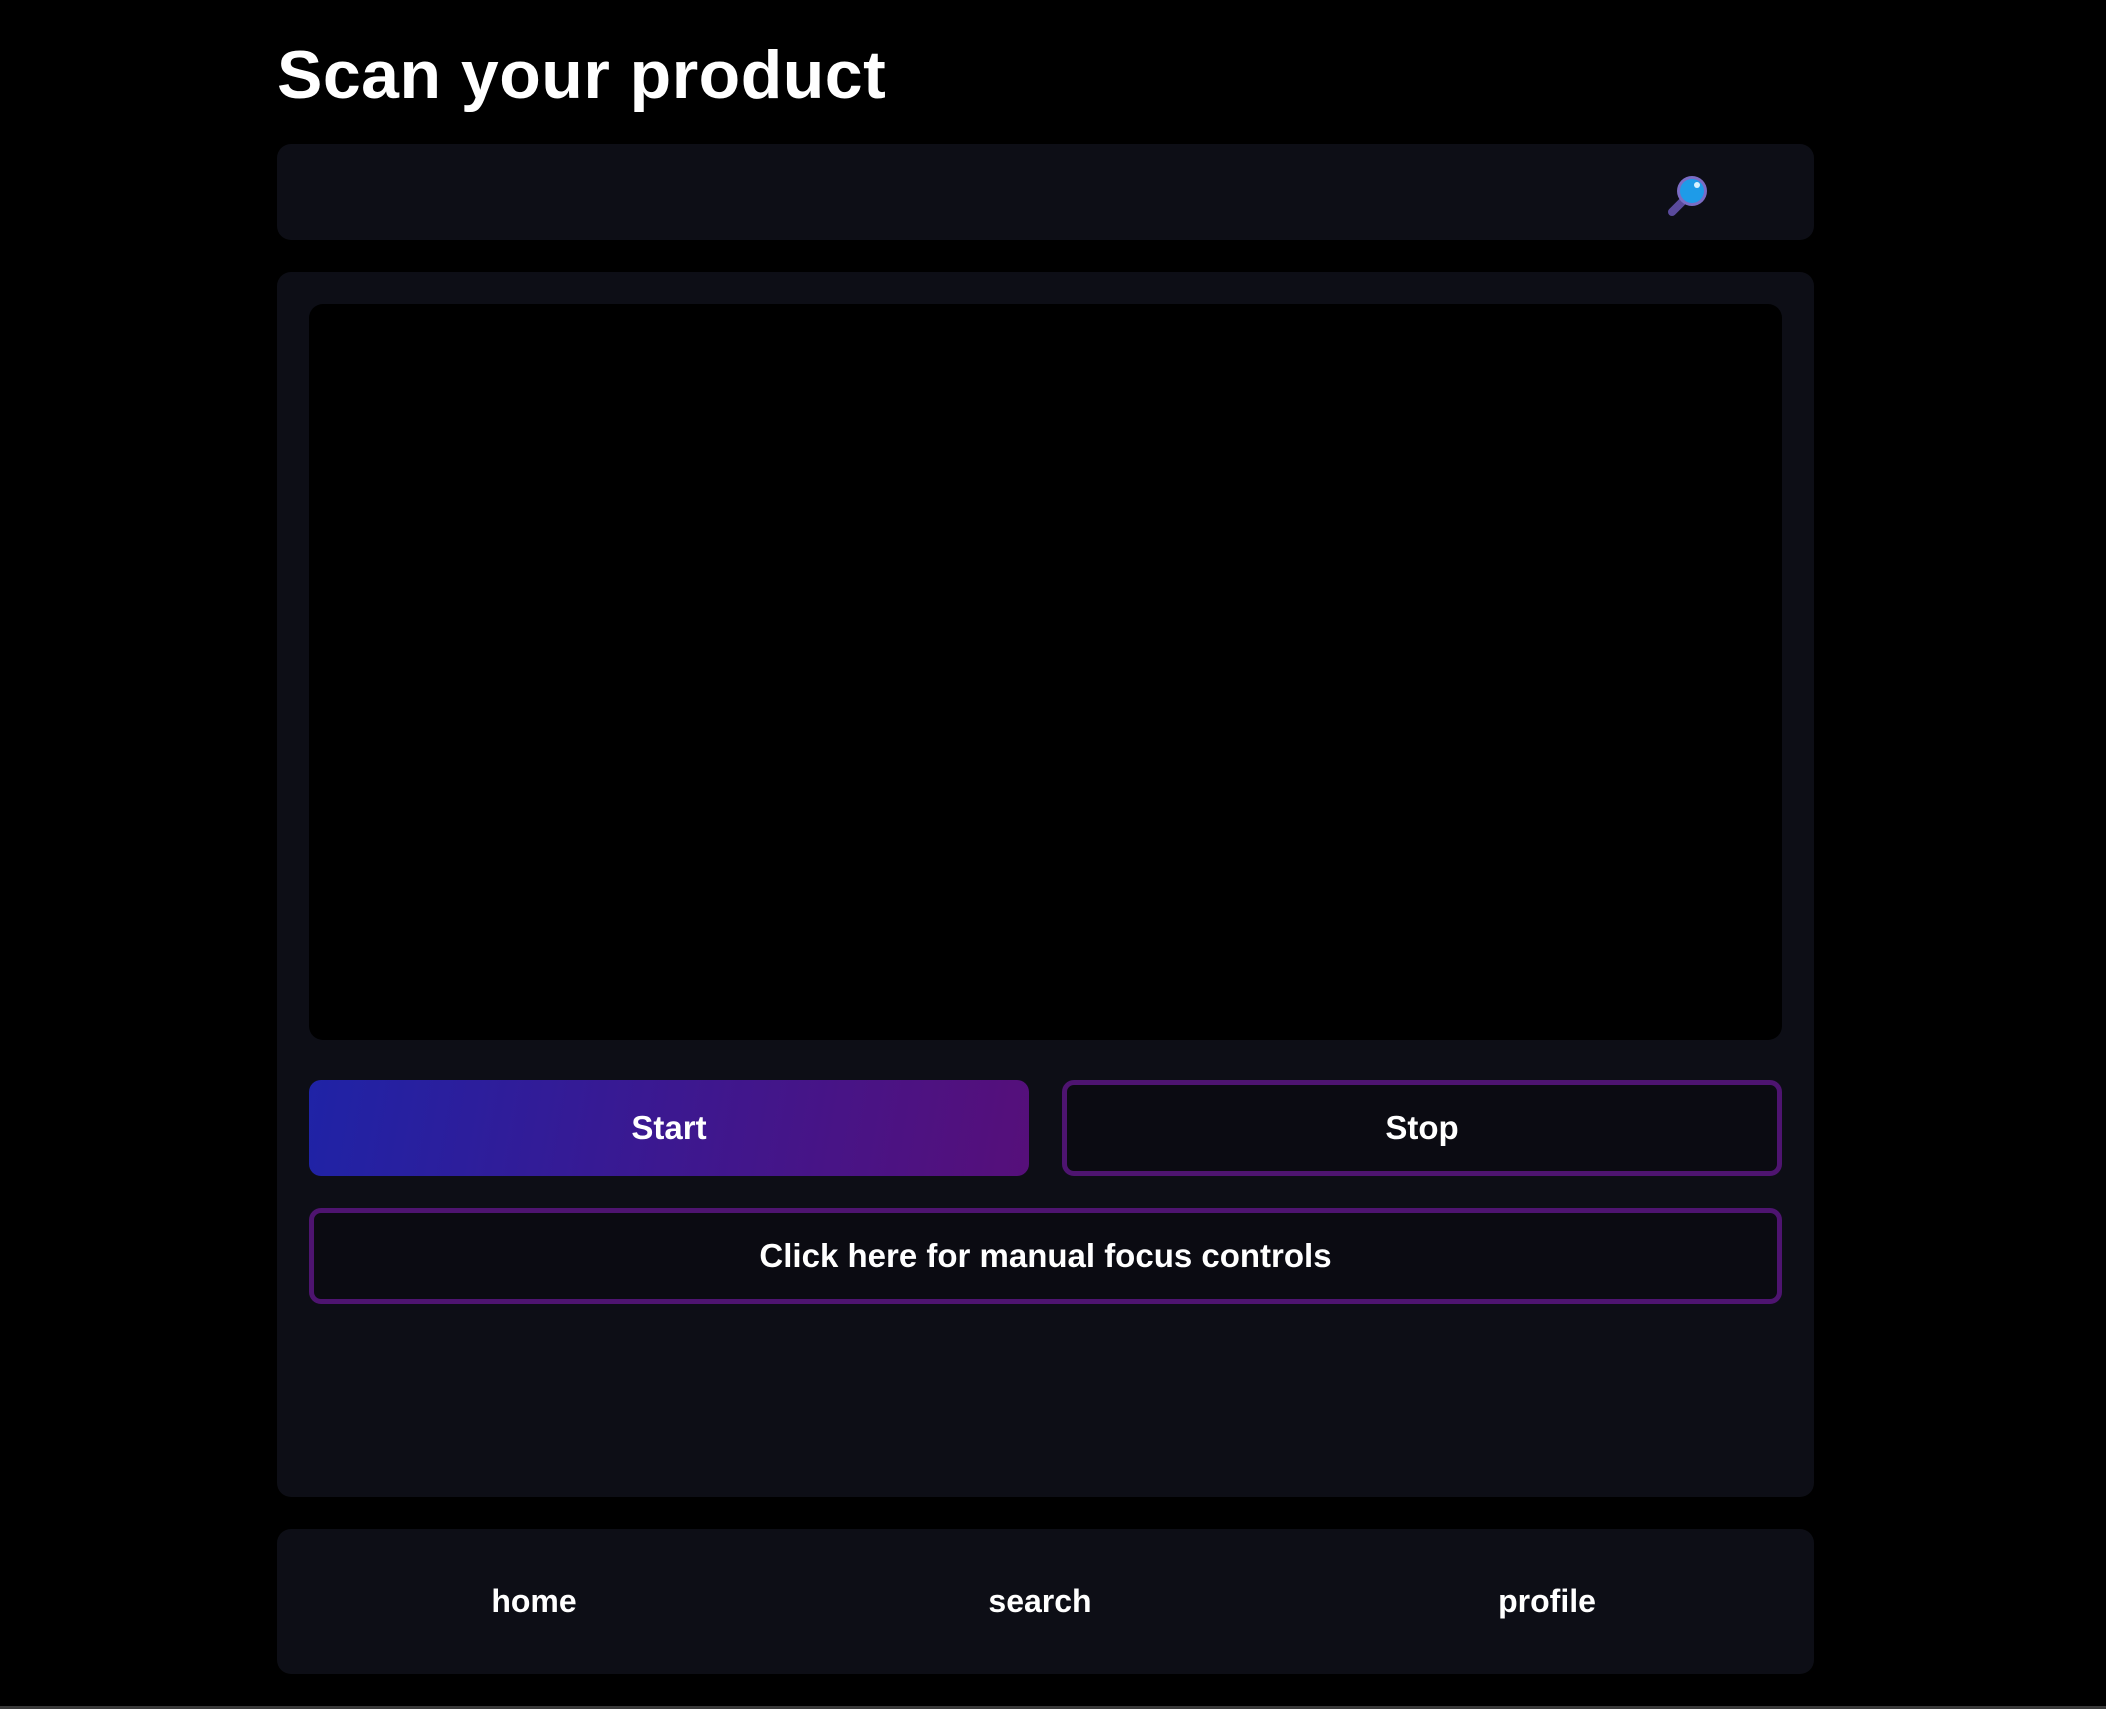  Describe the element at coordinates (669, 1128) in the screenshot. I see `start-button: Start` at that location.